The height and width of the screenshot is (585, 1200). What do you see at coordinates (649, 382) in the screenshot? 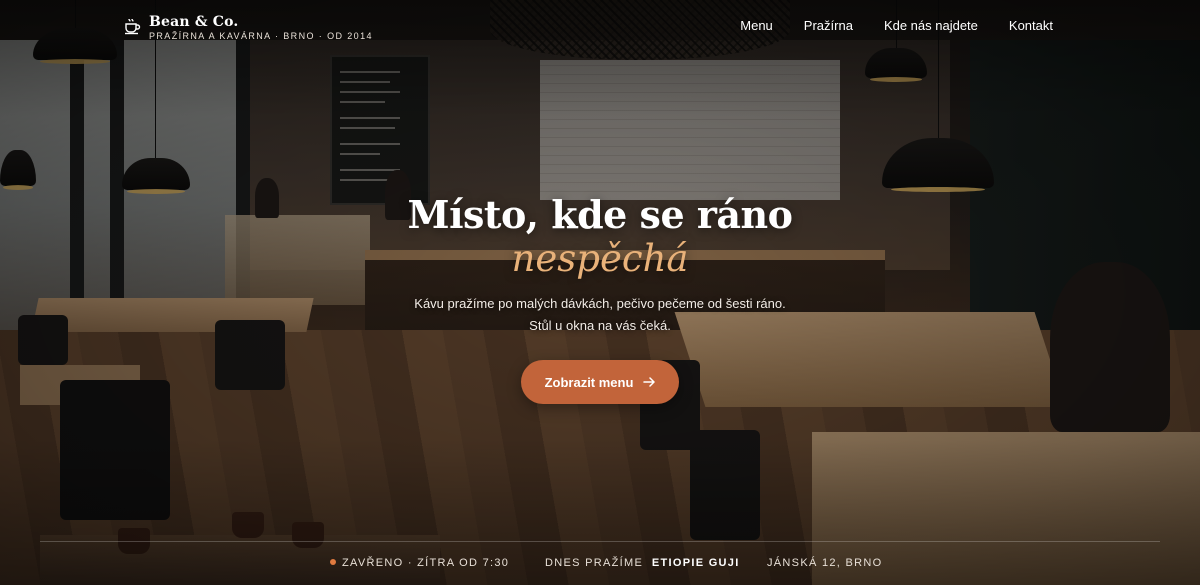
I see `arrow-right-icon` at bounding box center [649, 382].